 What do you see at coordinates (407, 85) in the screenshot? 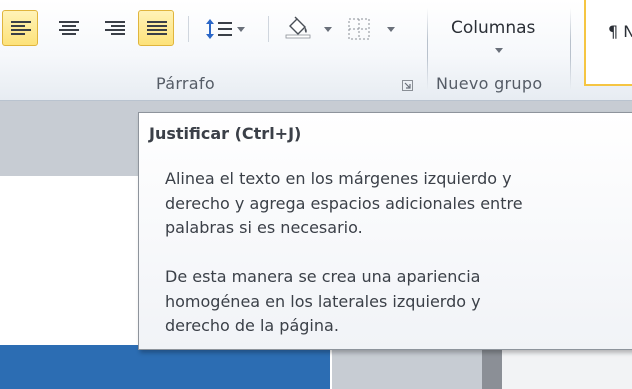
I see `dialog-launcher-icon` at bounding box center [407, 85].